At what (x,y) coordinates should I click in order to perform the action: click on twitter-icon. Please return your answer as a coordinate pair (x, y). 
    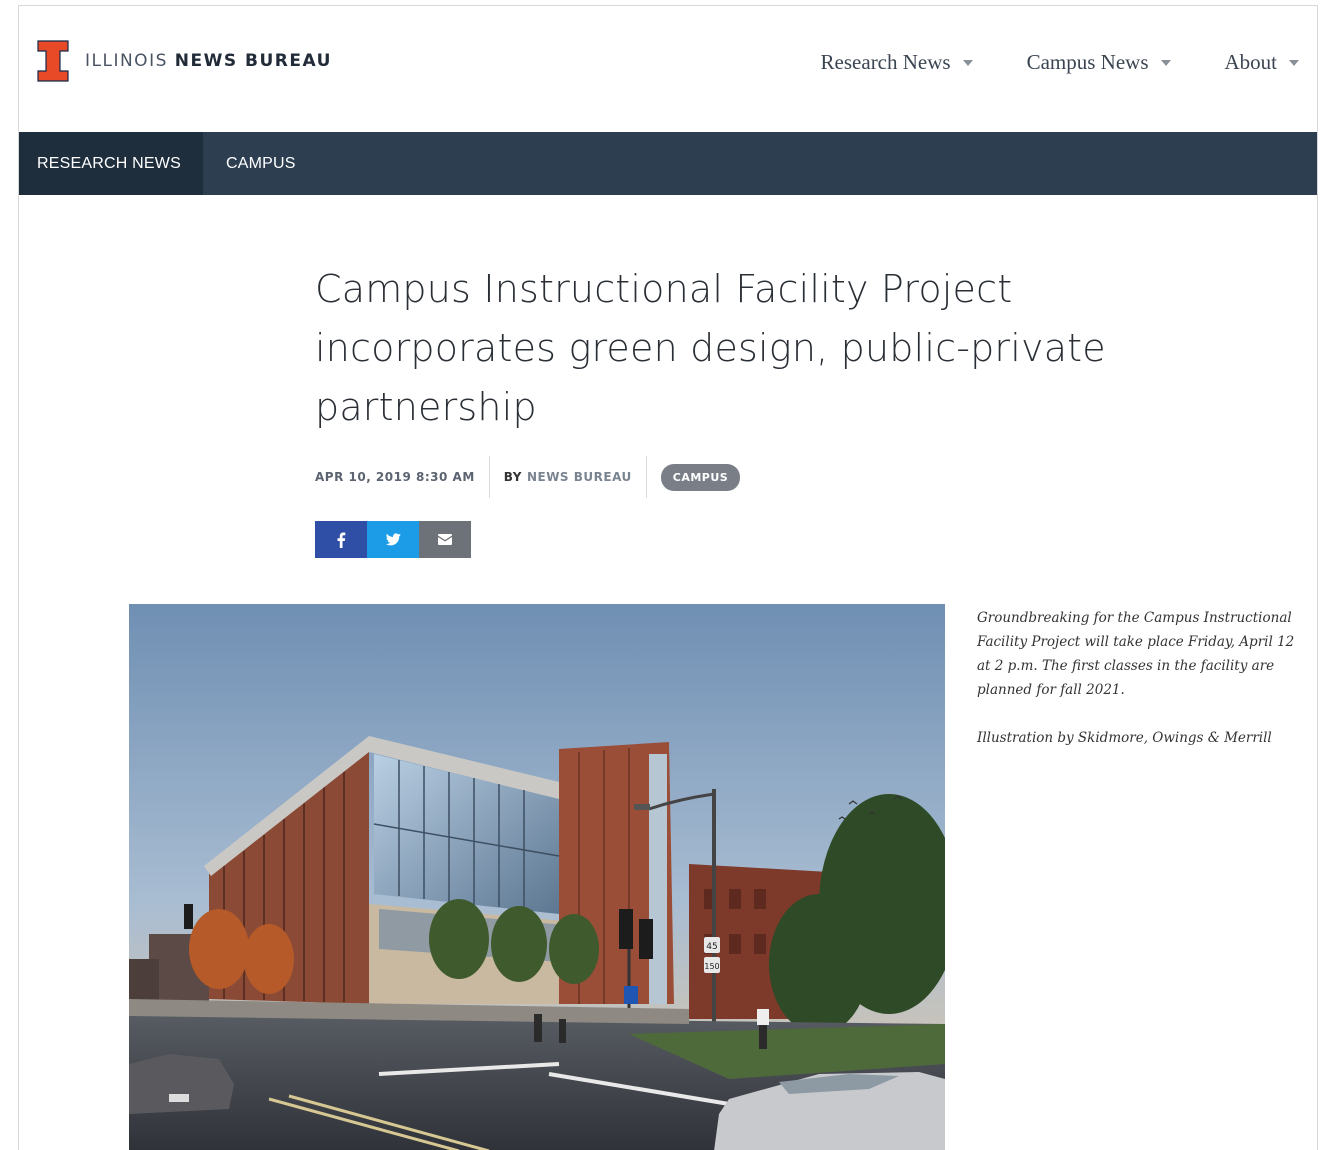
    Looking at the image, I should click on (393, 539).